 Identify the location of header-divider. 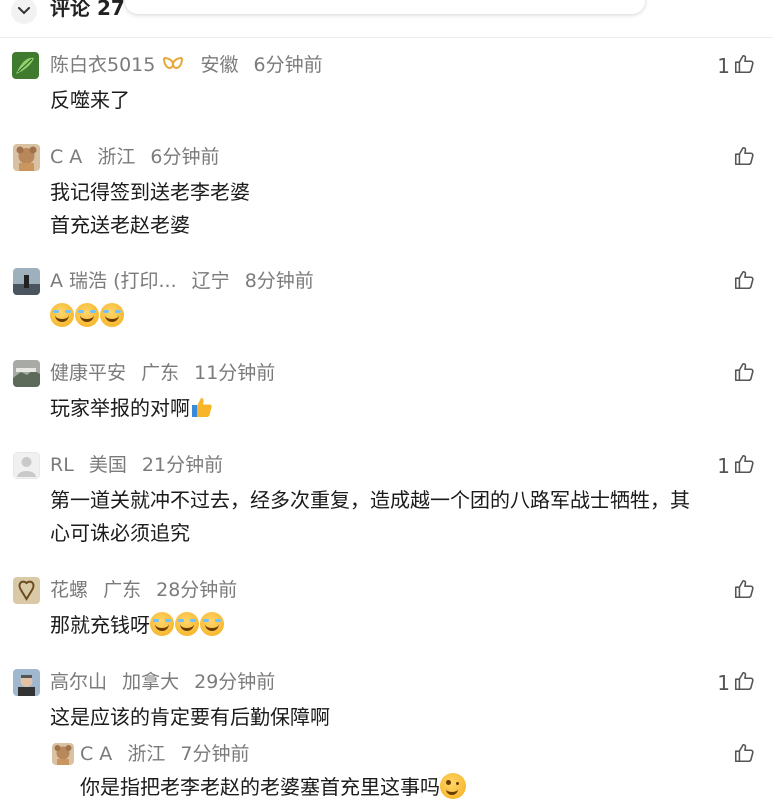
(386, 37).